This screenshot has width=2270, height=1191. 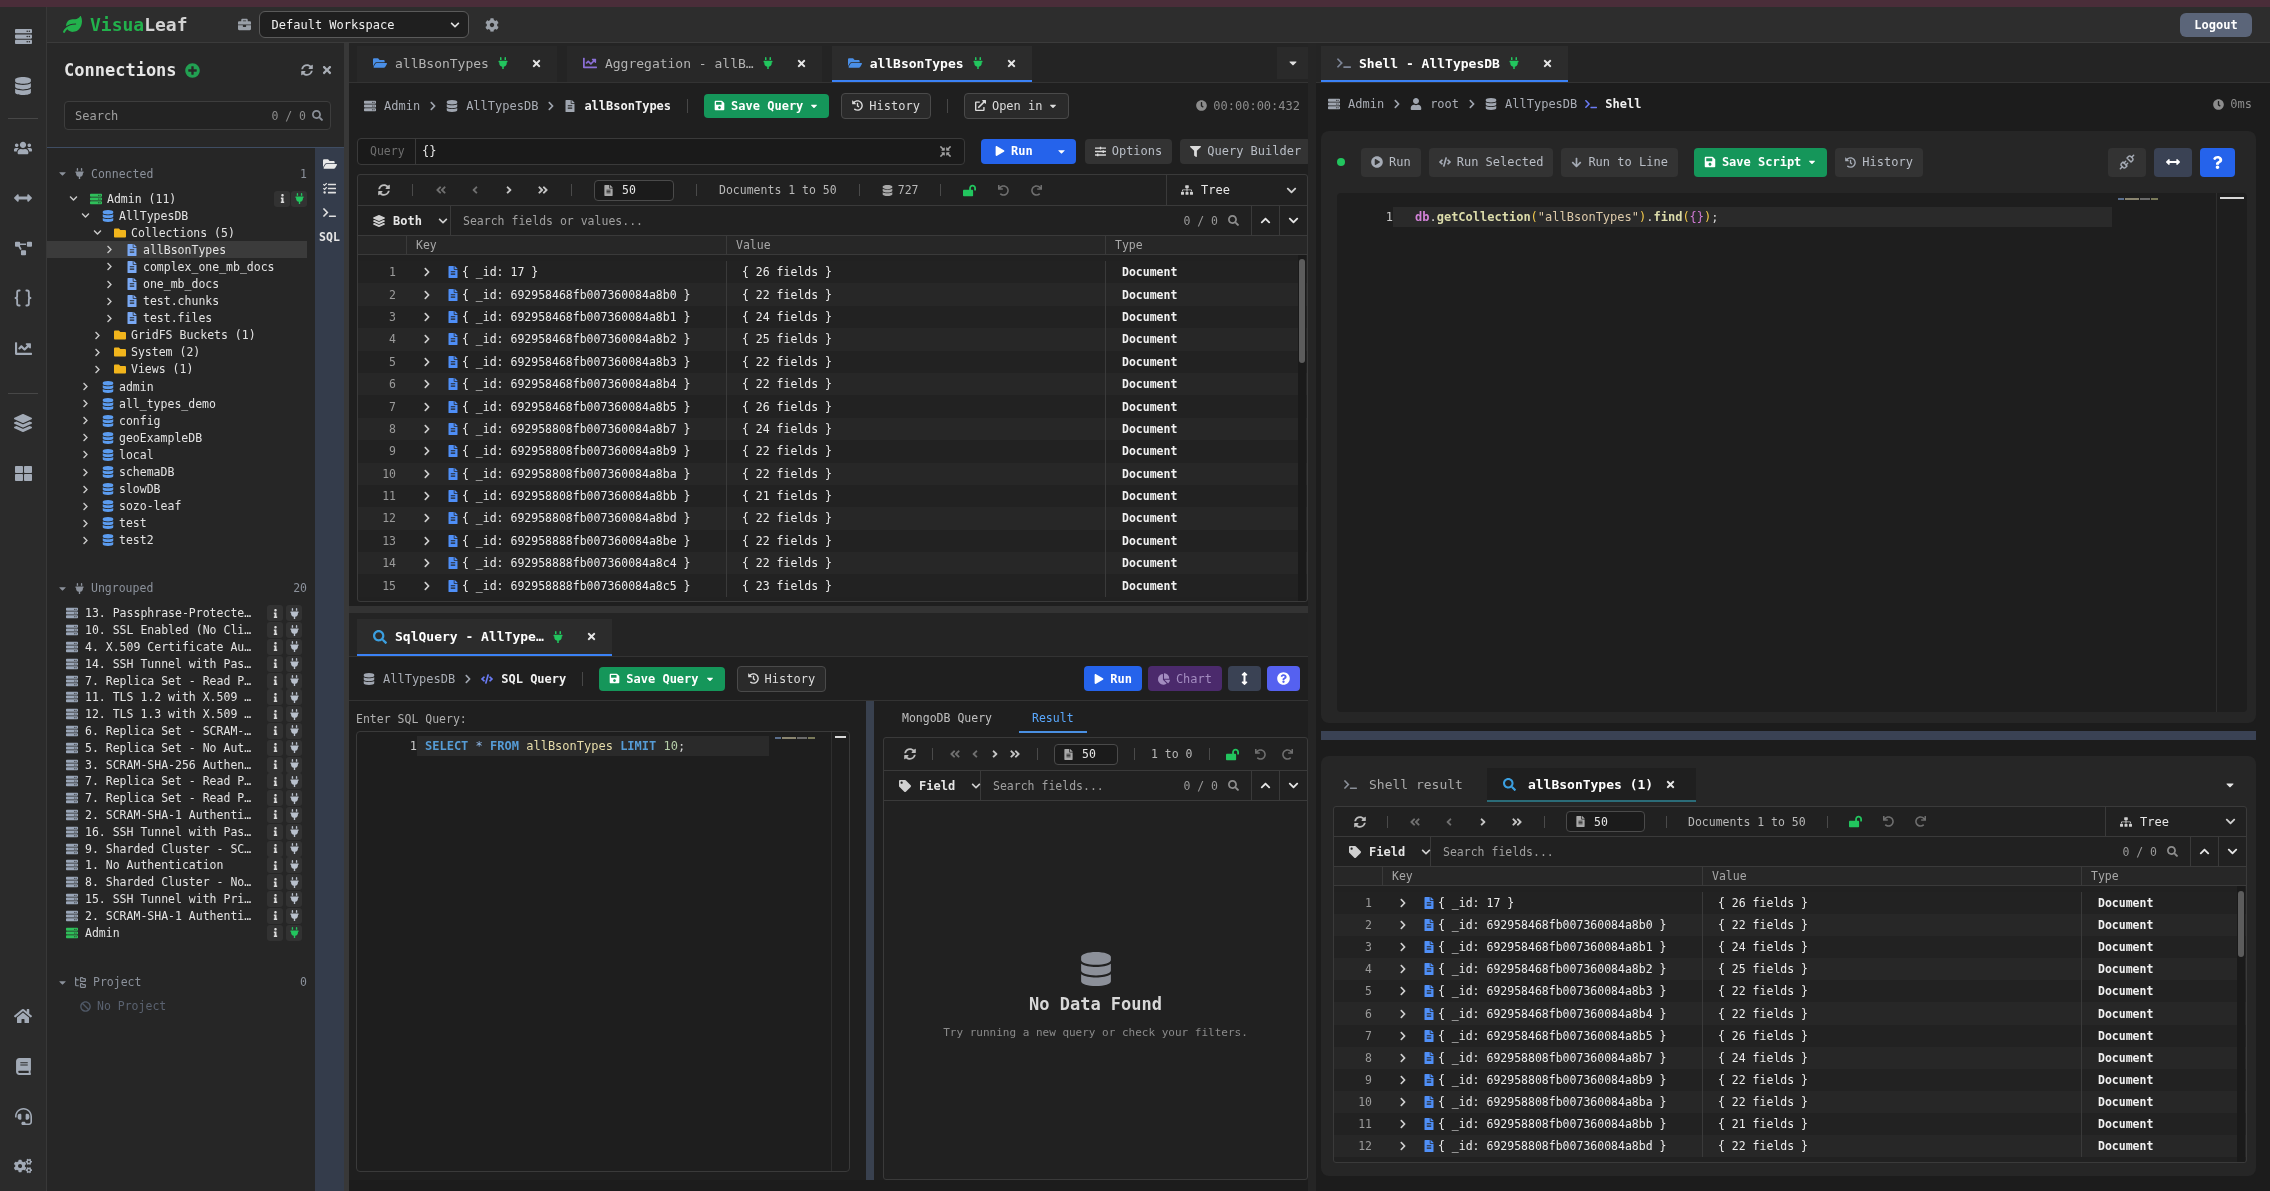 I want to click on layers-icon, so click(x=23, y=423).